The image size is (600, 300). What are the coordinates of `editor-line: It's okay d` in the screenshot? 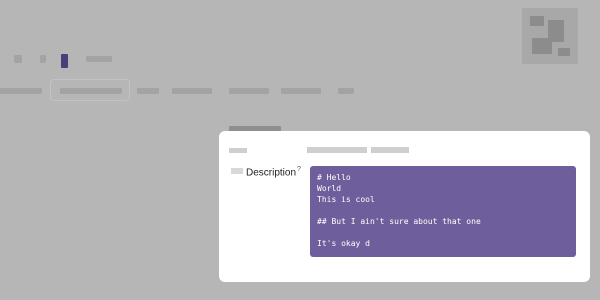 It's located at (343, 243).